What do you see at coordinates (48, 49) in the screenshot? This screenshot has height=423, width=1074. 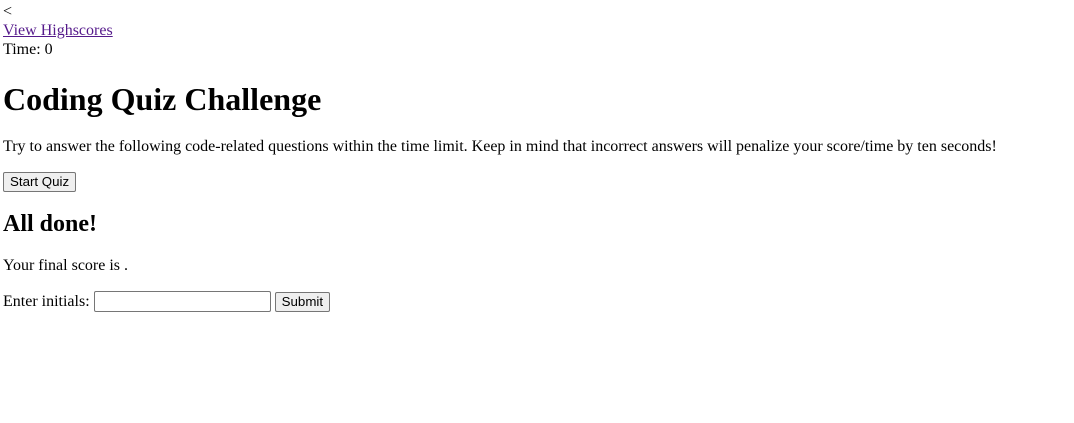 I see `timer-value: 0` at bounding box center [48, 49].